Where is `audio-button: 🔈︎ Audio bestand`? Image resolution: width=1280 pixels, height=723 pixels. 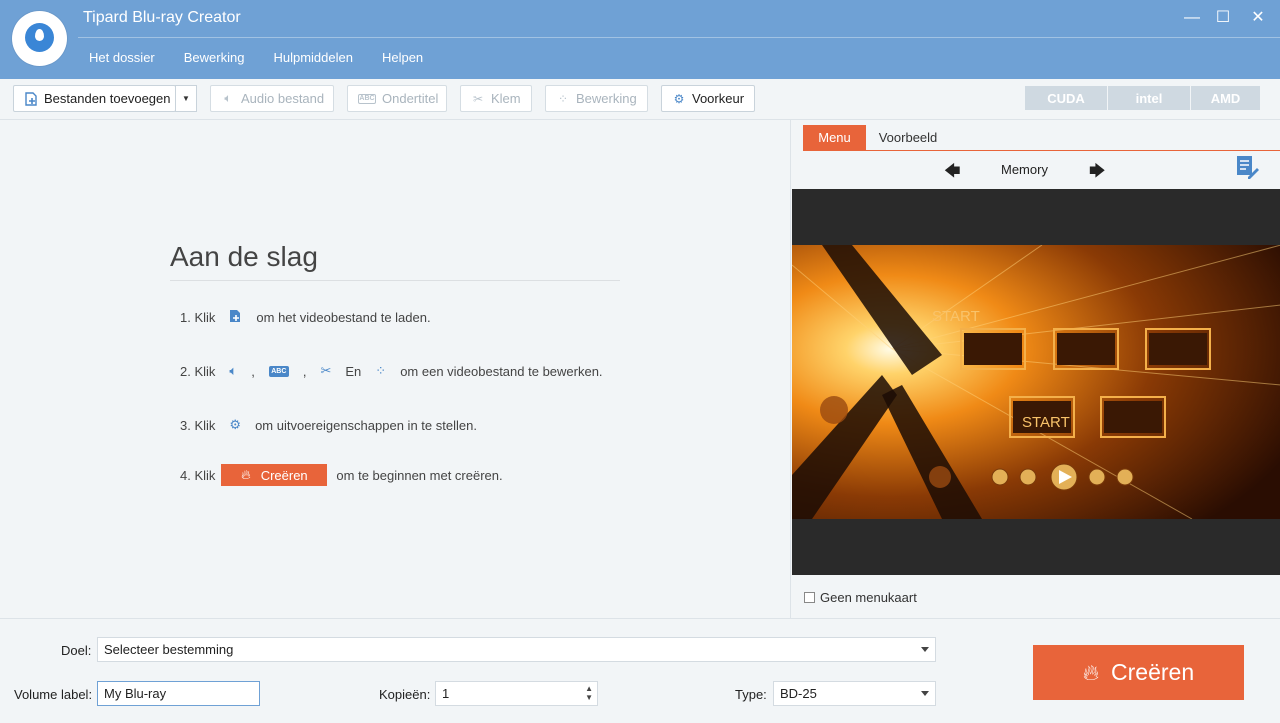
audio-button: 🔈︎ Audio bestand is located at coordinates (272, 98).